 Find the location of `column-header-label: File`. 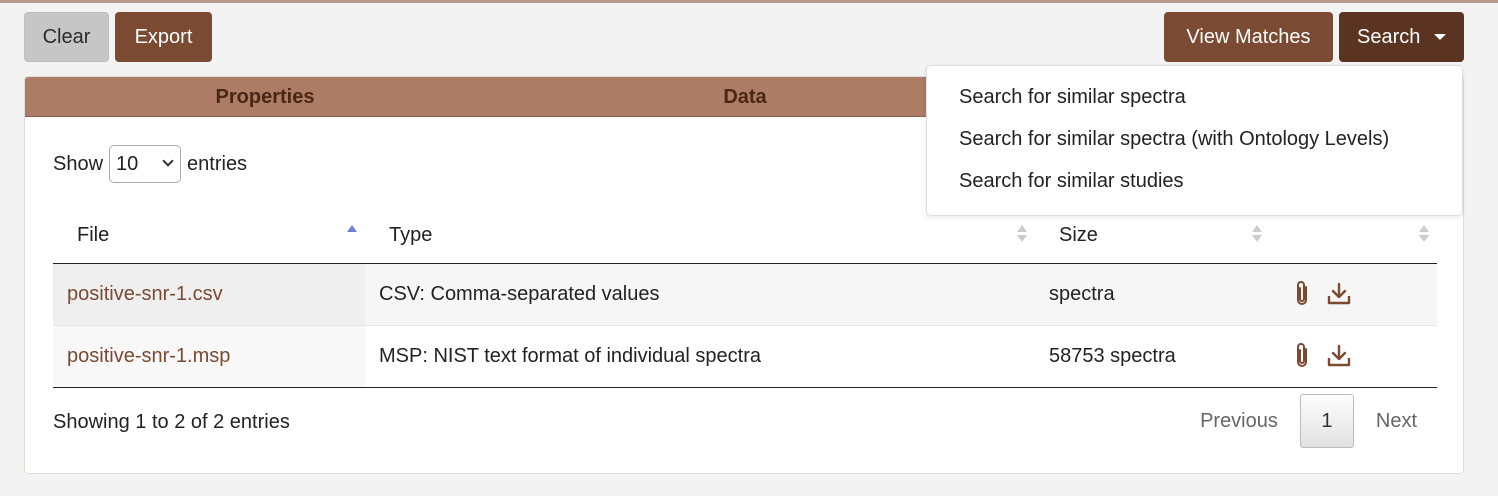

column-header-label: File is located at coordinates (93, 235).